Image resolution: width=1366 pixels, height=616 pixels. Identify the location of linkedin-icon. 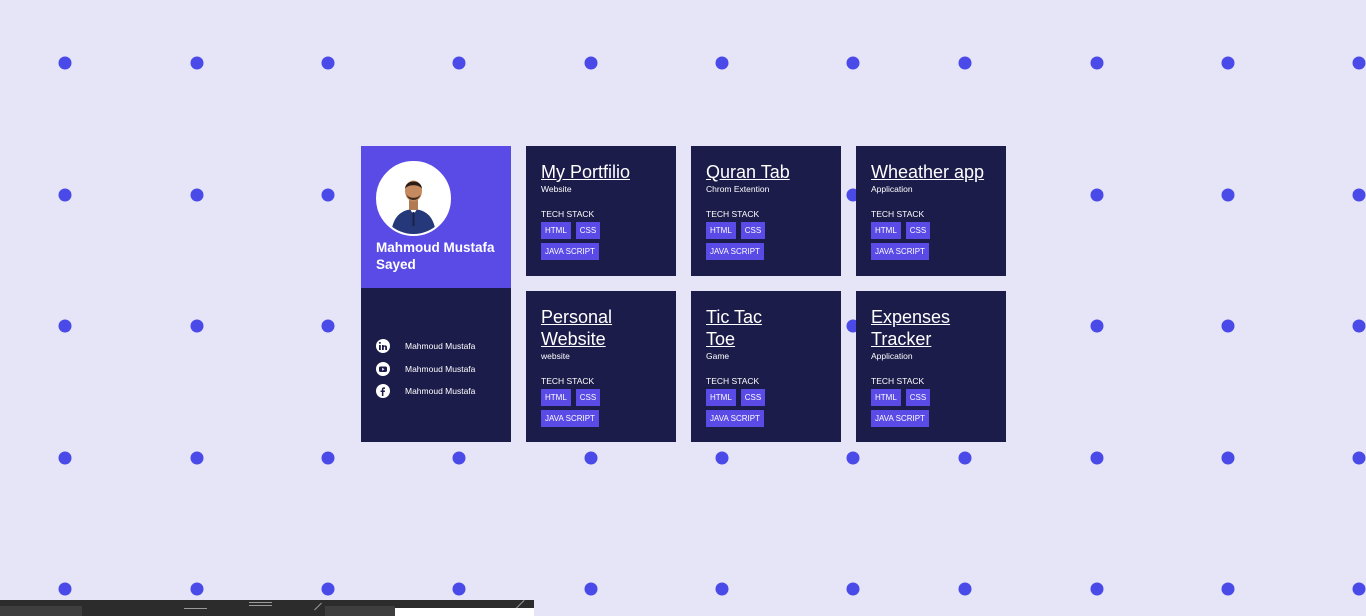
(383, 346).